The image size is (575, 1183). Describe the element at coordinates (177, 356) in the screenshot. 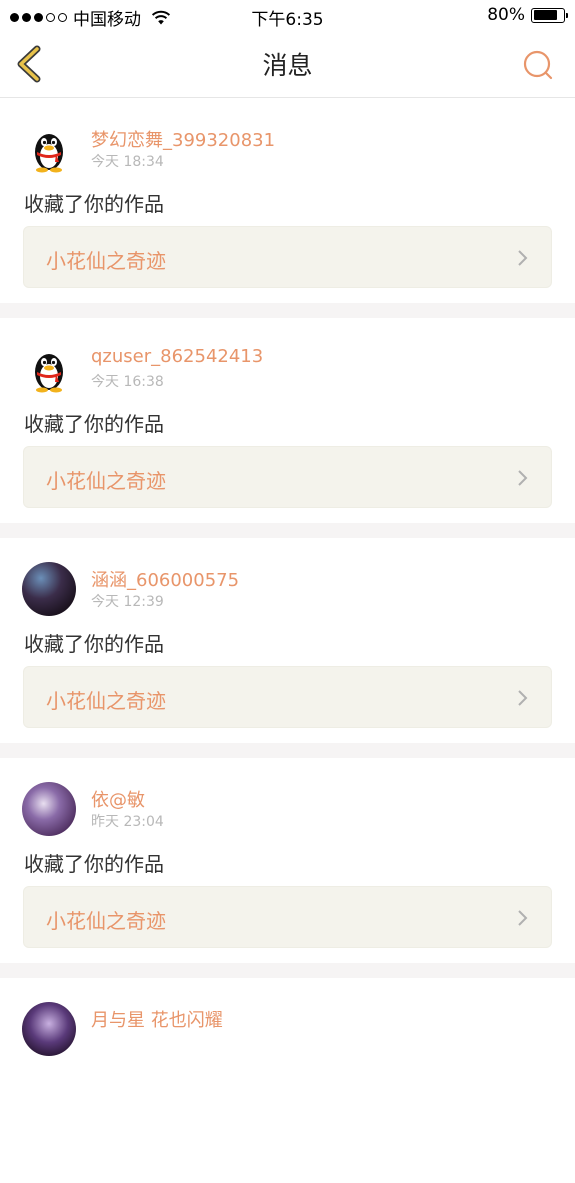

I see `username: qzuser_862542413` at that location.